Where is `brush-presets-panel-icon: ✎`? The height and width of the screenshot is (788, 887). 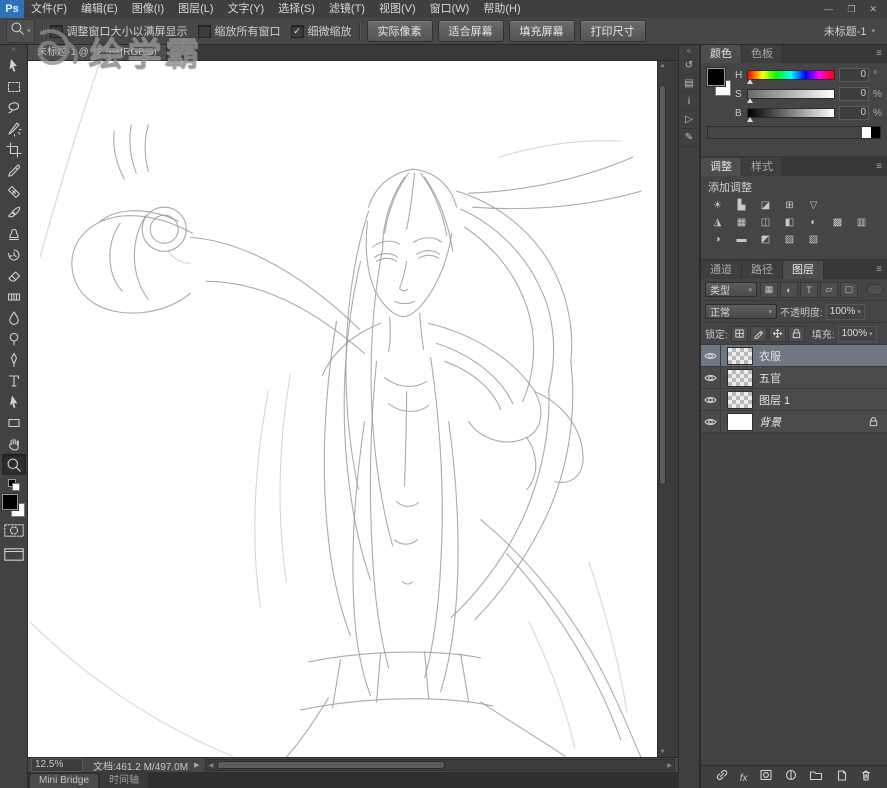 brush-presets-panel-icon: ✎ is located at coordinates (689, 138).